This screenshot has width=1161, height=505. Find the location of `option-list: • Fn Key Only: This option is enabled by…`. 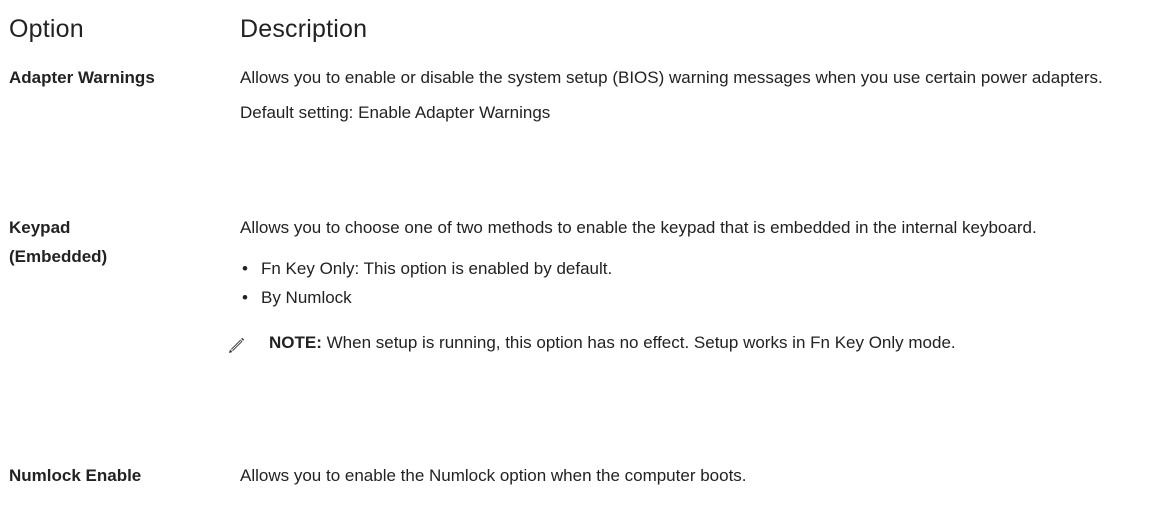

option-list: • Fn Key Only: This option is enabled by… is located at coordinates (692, 283).